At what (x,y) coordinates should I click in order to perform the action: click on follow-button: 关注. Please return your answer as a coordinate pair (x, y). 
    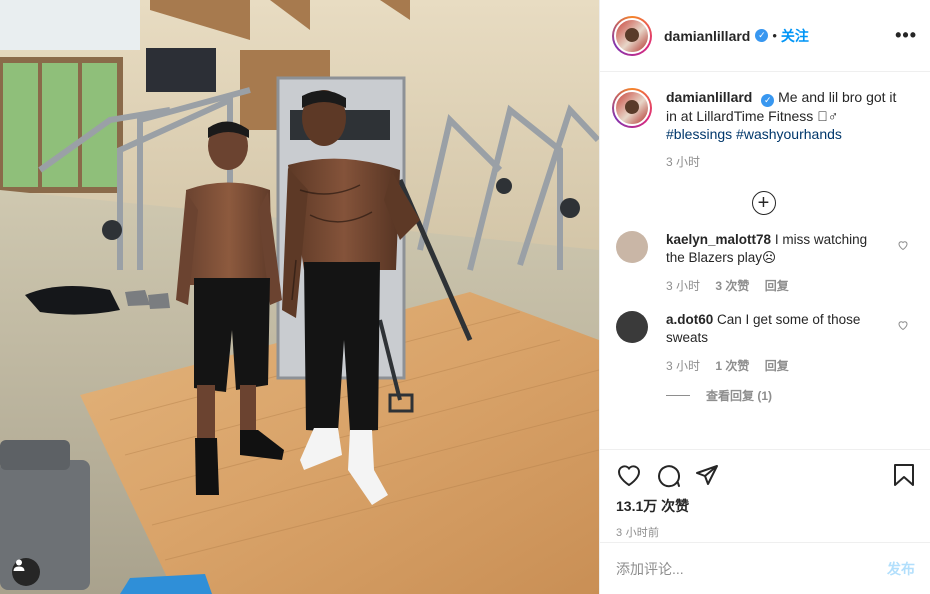
    Looking at the image, I should click on (795, 36).